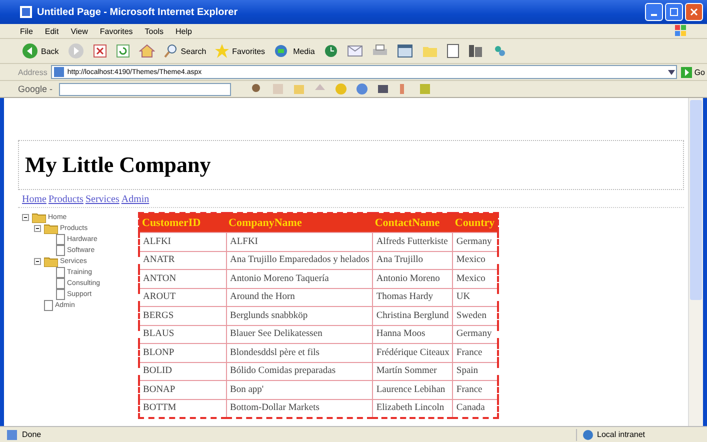 The height and width of the screenshot is (442, 707). I want to click on menu-item: File, so click(26, 31).